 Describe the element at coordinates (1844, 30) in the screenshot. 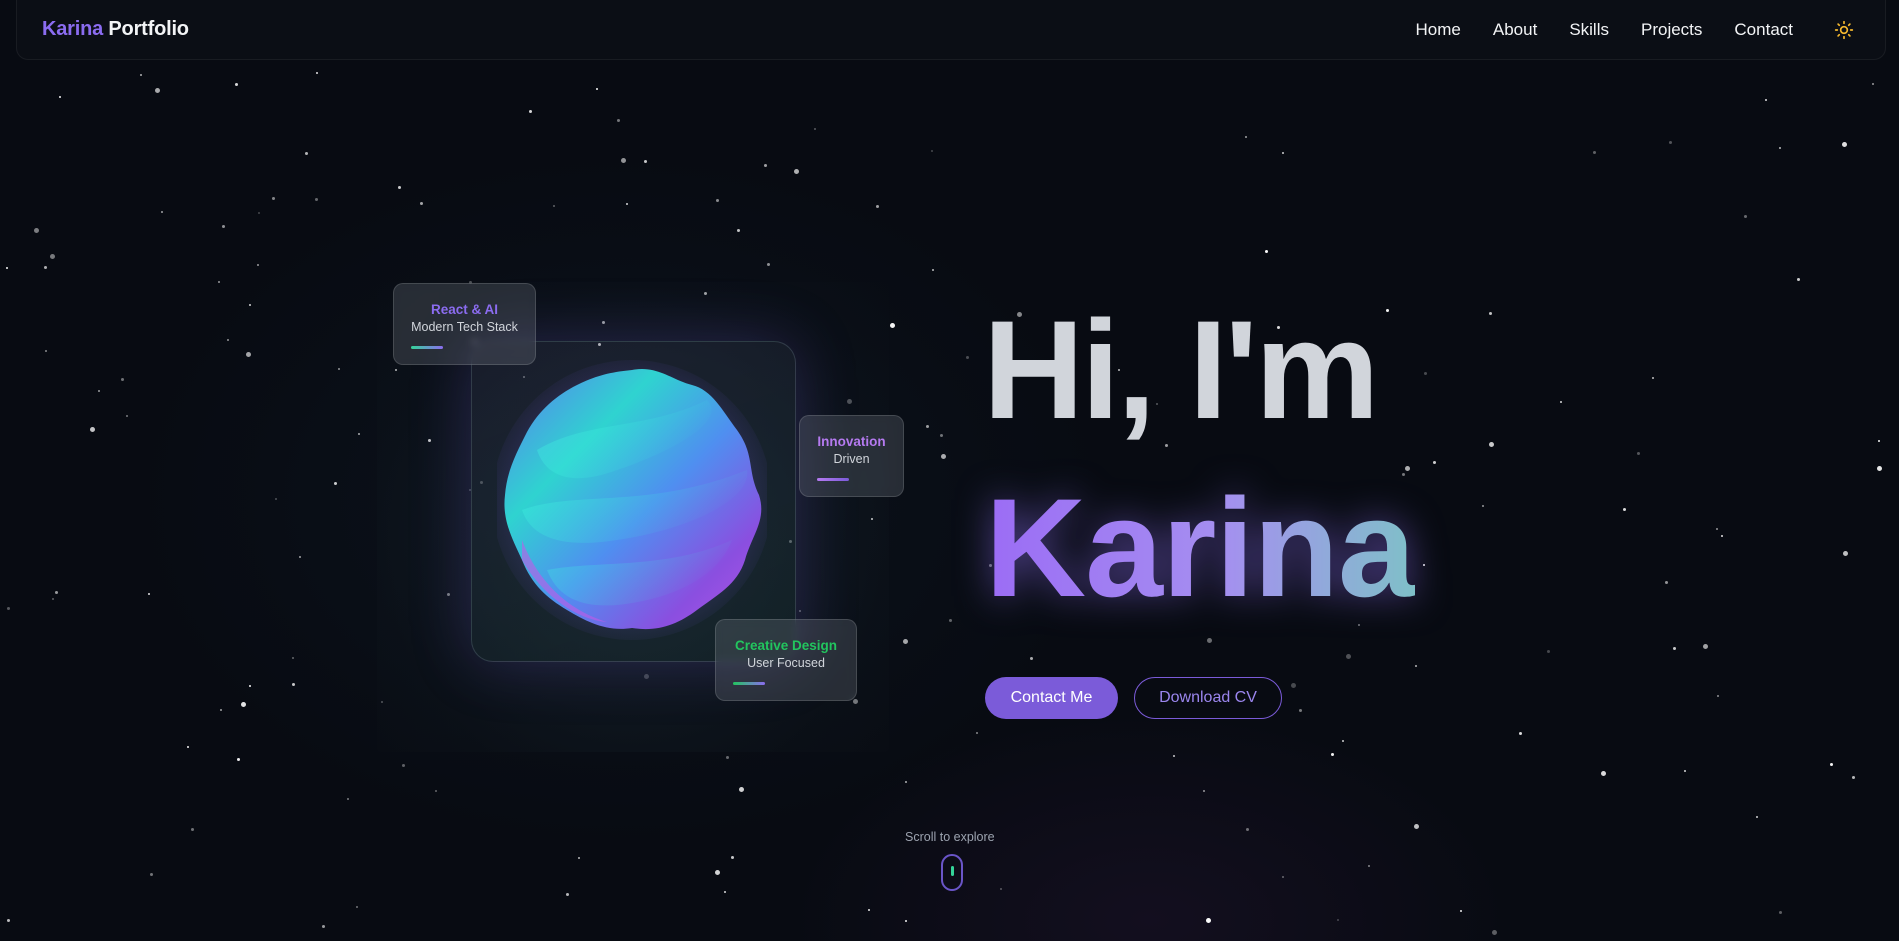

I see `theme-toggle-button` at that location.